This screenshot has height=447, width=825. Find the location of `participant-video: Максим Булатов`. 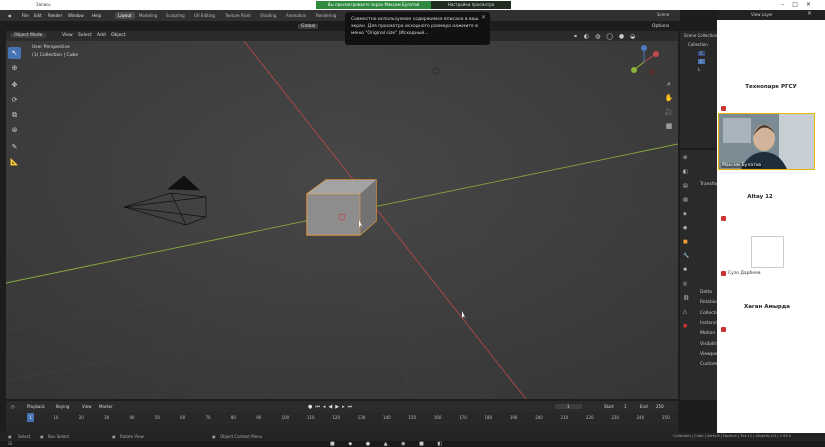

participant-video: Максим Булатов is located at coordinates (766, 141).